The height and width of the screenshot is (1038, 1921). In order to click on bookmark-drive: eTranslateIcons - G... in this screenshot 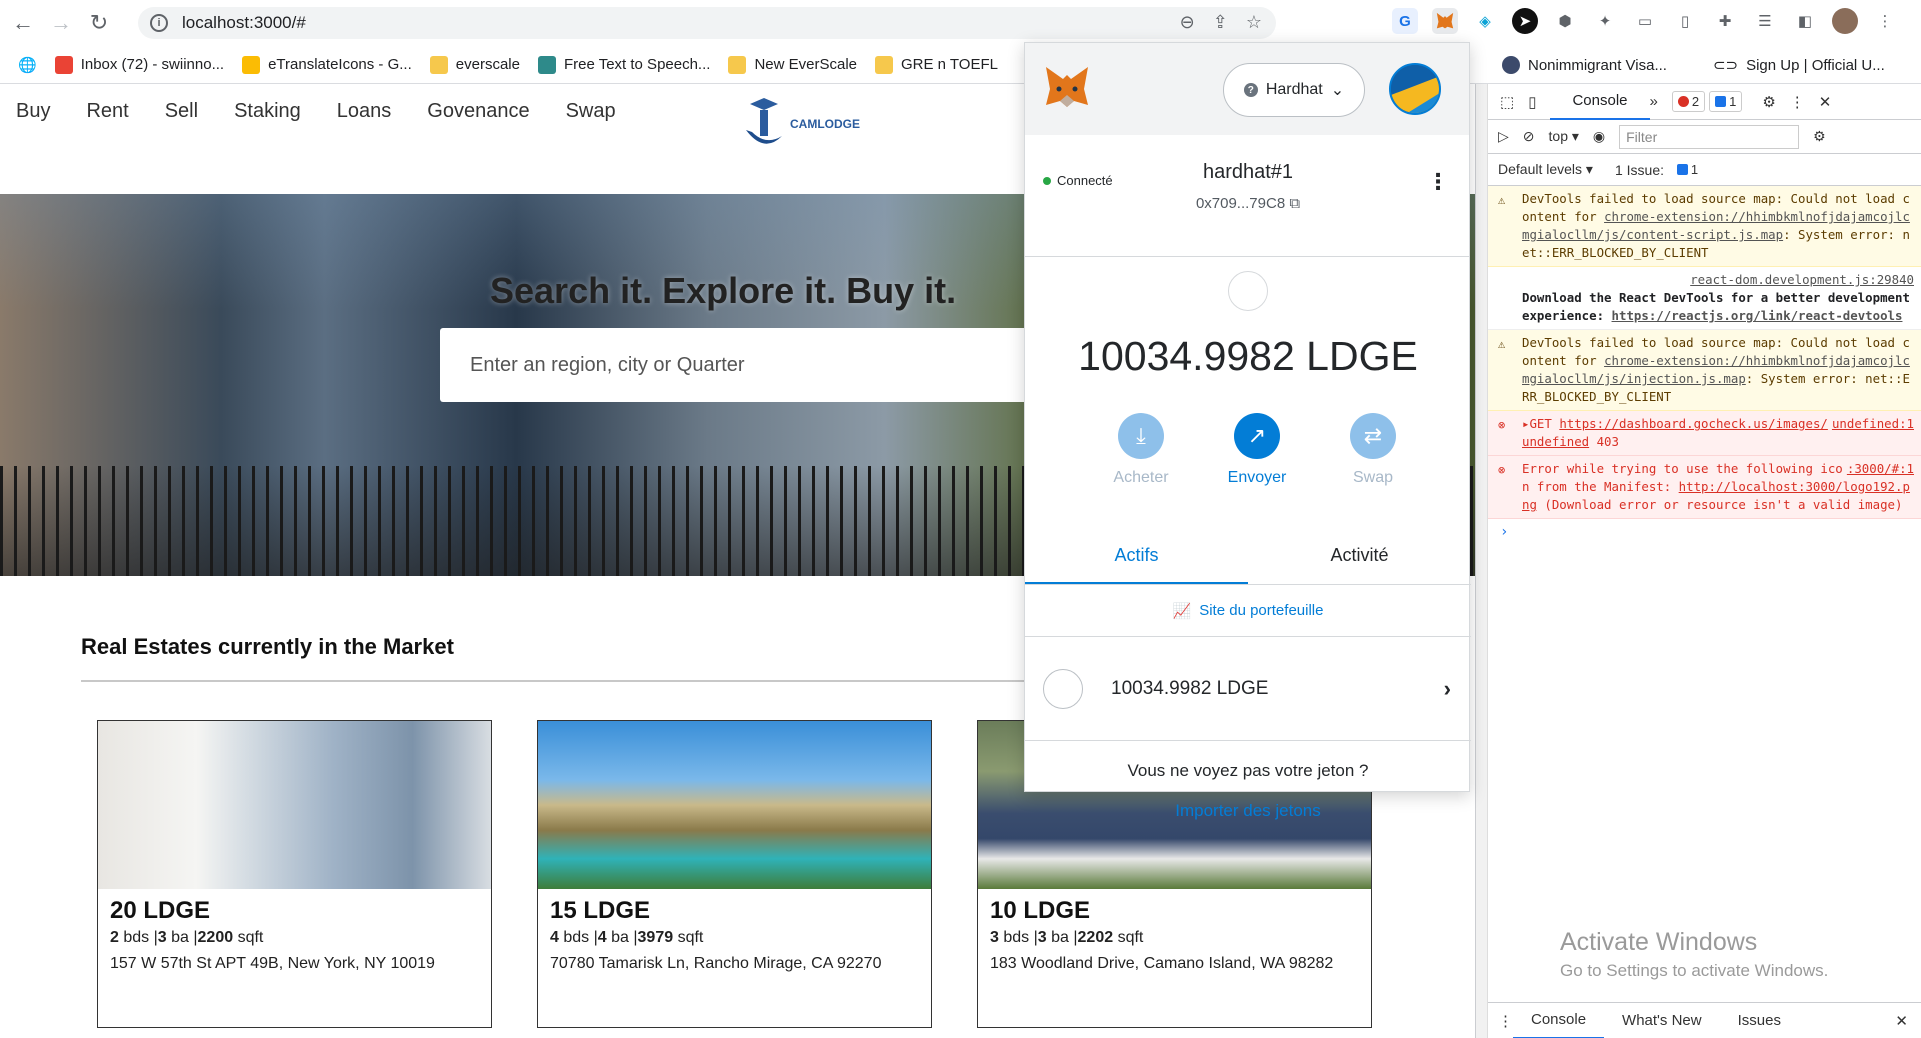, I will do `click(327, 64)`.